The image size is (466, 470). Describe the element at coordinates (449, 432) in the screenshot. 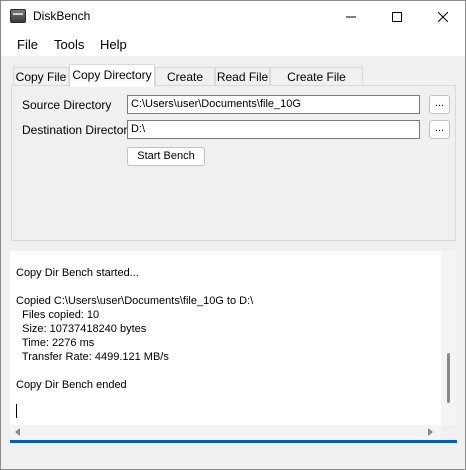

I see `scroll-corner` at that location.